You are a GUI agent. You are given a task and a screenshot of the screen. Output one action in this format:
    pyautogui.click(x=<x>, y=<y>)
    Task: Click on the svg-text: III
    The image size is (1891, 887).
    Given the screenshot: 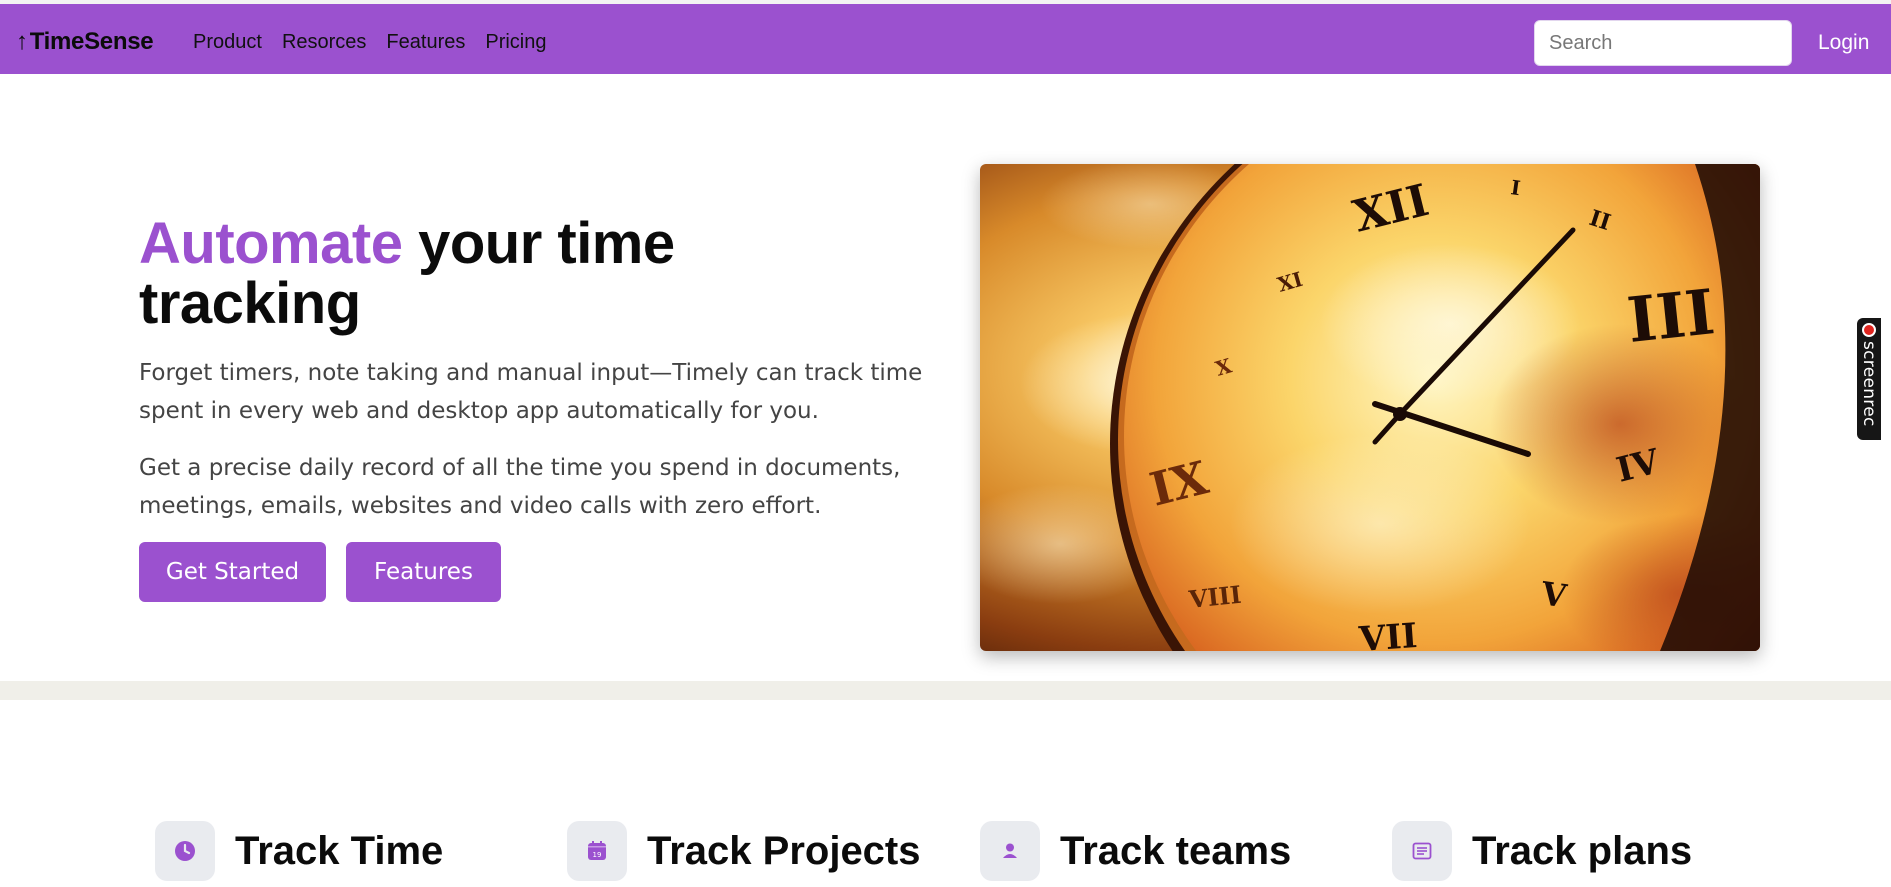 What is the action you would take?
    pyautogui.click(x=1671, y=316)
    